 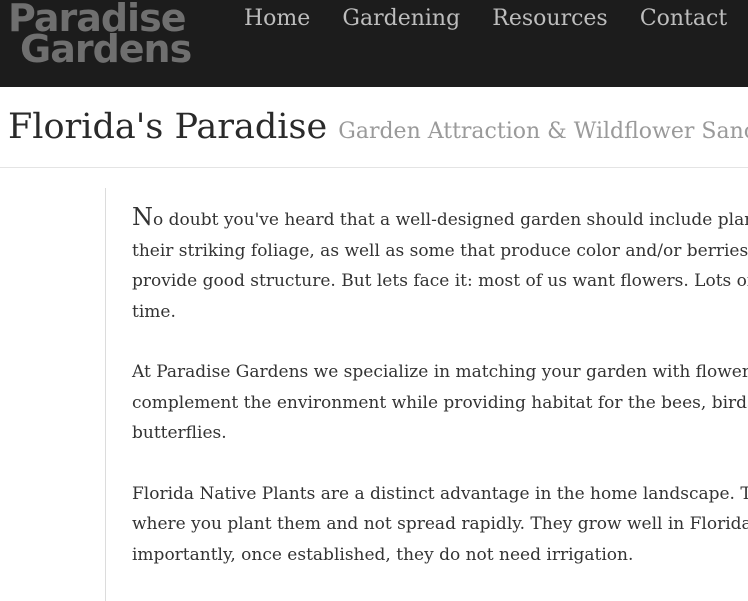 I want to click on page-subtitle: Garden Attraction & Wildflower Sanctu, so click(x=543, y=131).